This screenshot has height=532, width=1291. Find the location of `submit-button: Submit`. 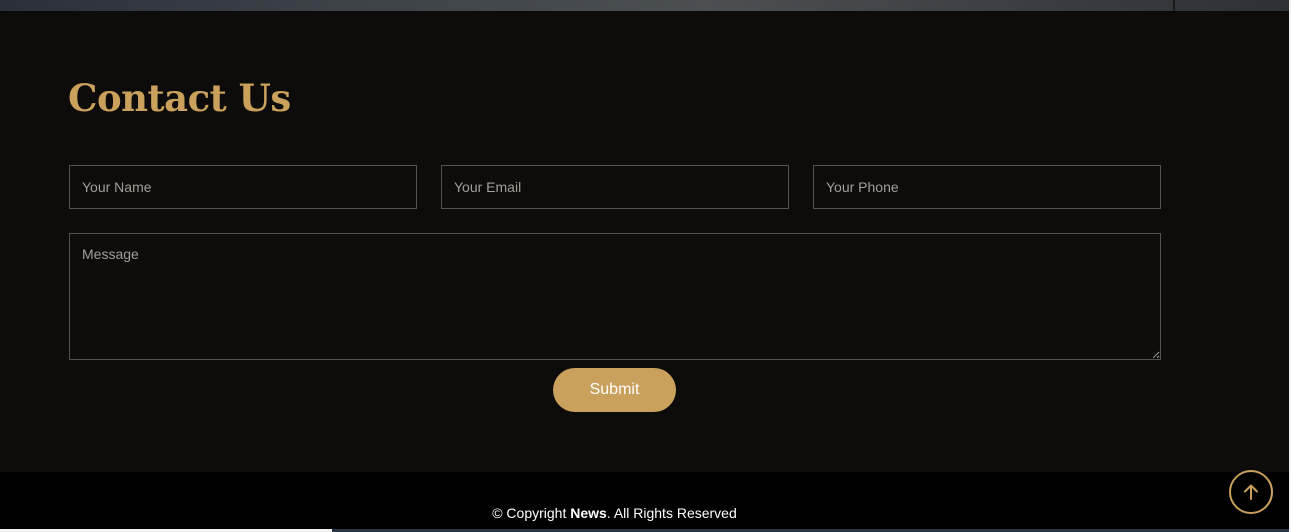

submit-button: Submit is located at coordinates (614, 390).